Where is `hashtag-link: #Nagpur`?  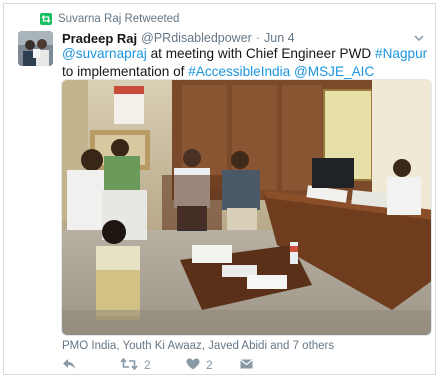 hashtag-link: #Nagpur is located at coordinates (401, 53).